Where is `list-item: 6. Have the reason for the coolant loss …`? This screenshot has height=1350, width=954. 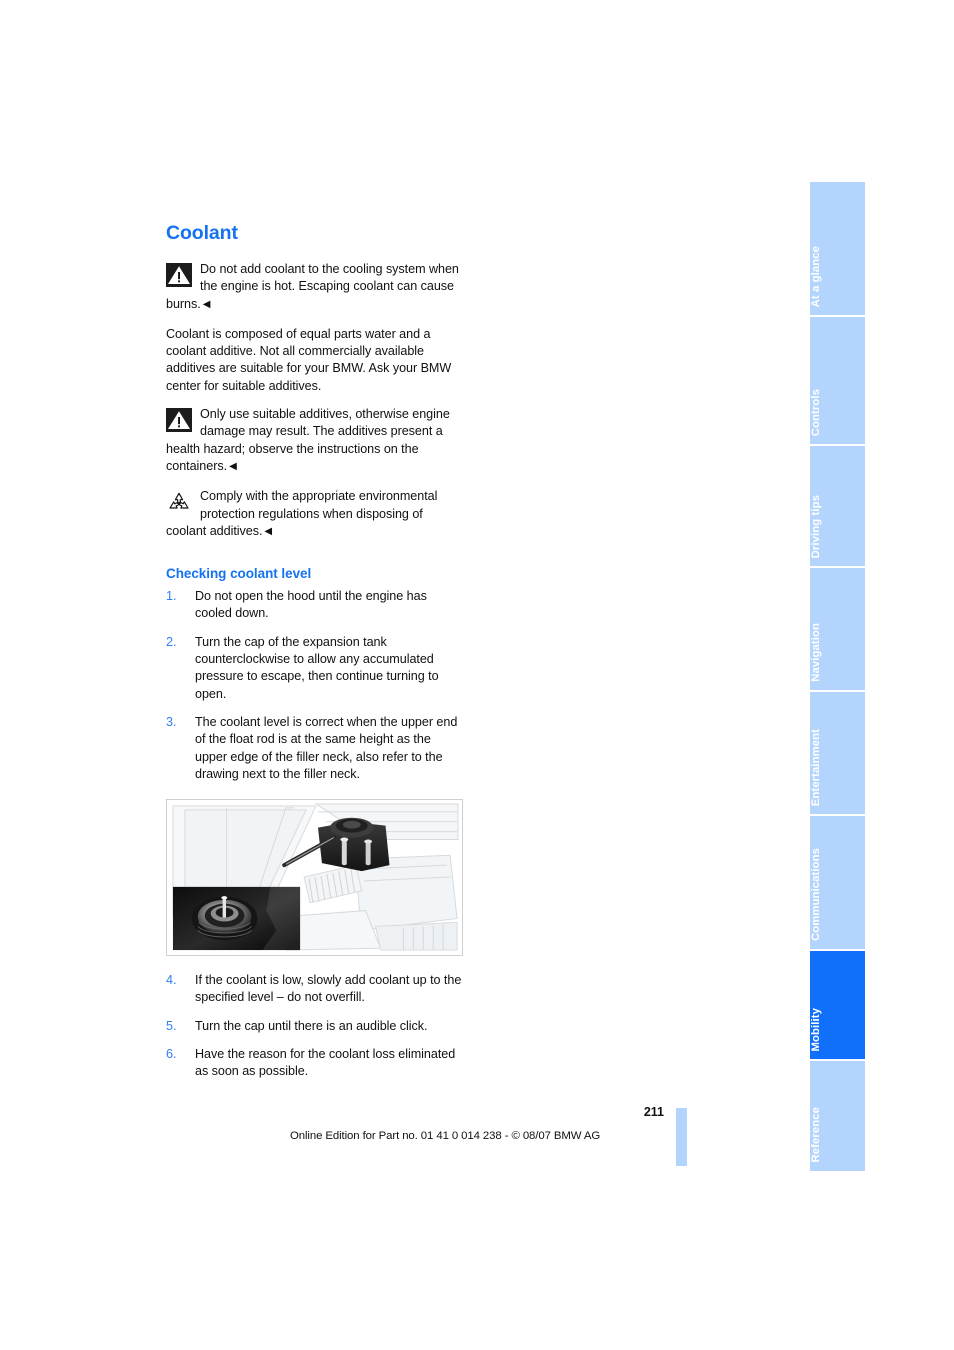 list-item: 6. Have the reason for the coolant loss … is located at coordinates (316, 1063).